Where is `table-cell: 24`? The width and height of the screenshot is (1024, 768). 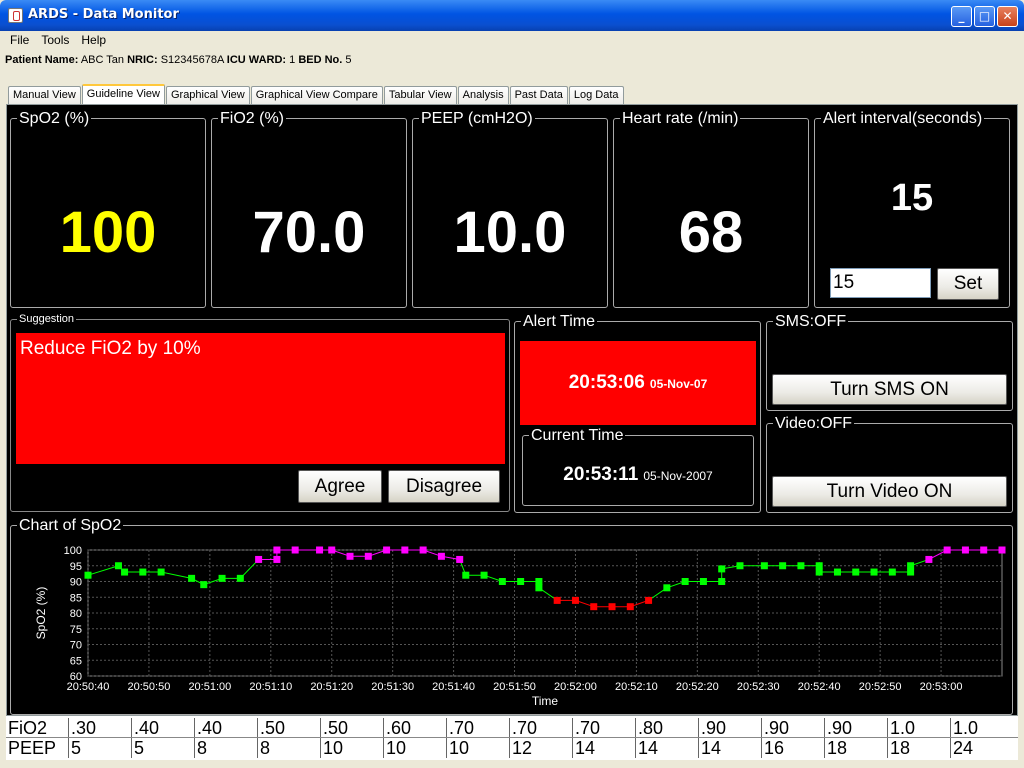
table-cell: 24 is located at coordinates (981, 748).